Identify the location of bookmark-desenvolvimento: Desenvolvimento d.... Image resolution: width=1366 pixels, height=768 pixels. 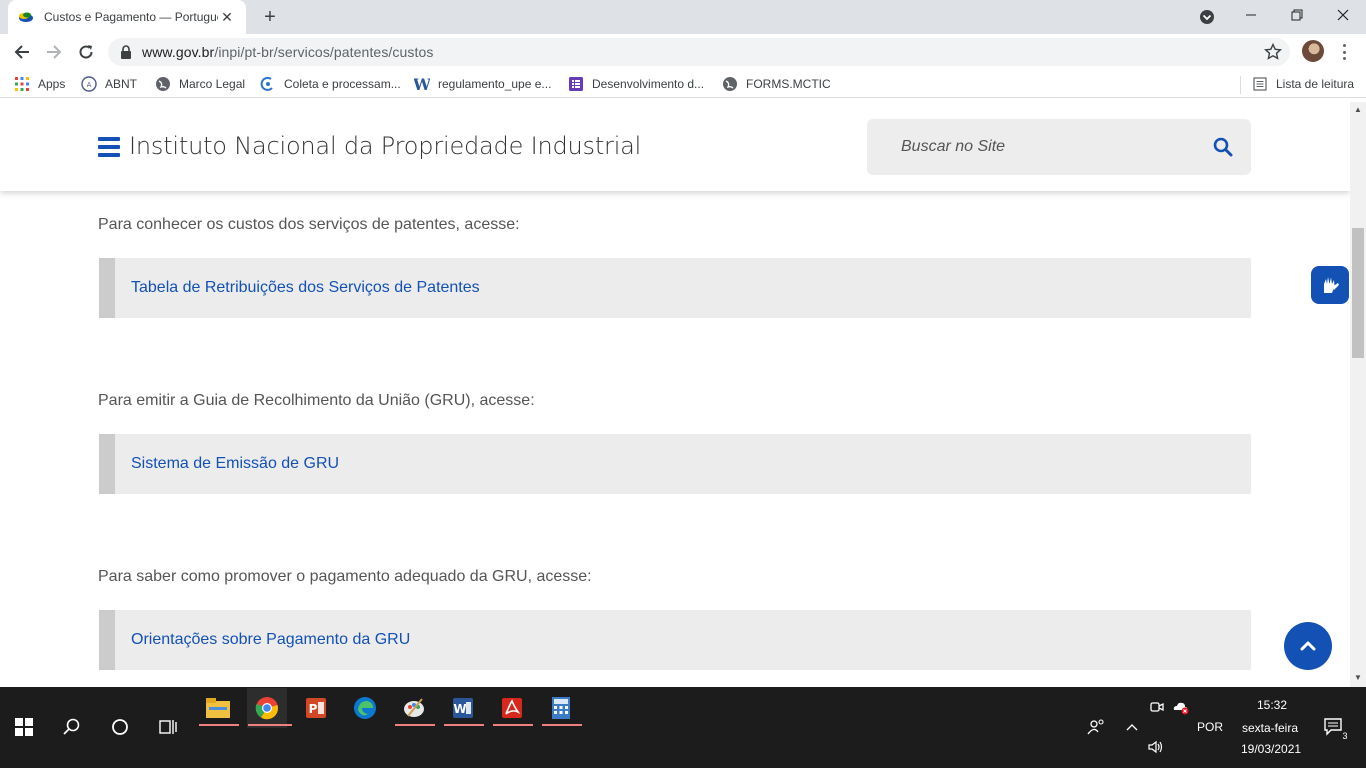
(636, 84).